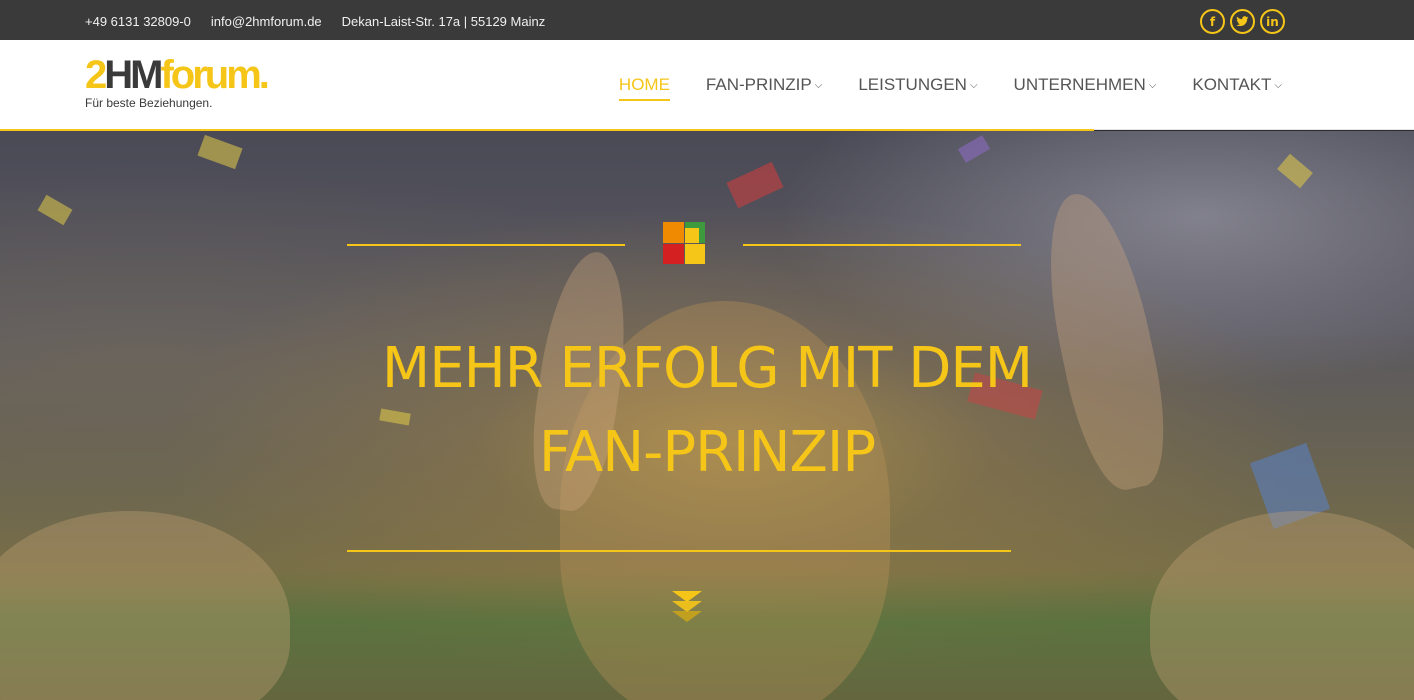 The image size is (1414, 700). Describe the element at coordinates (707, 368) in the screenshot. I see `hero-headline-line1: MEHR ERFOLG MIT DEM` at that location.